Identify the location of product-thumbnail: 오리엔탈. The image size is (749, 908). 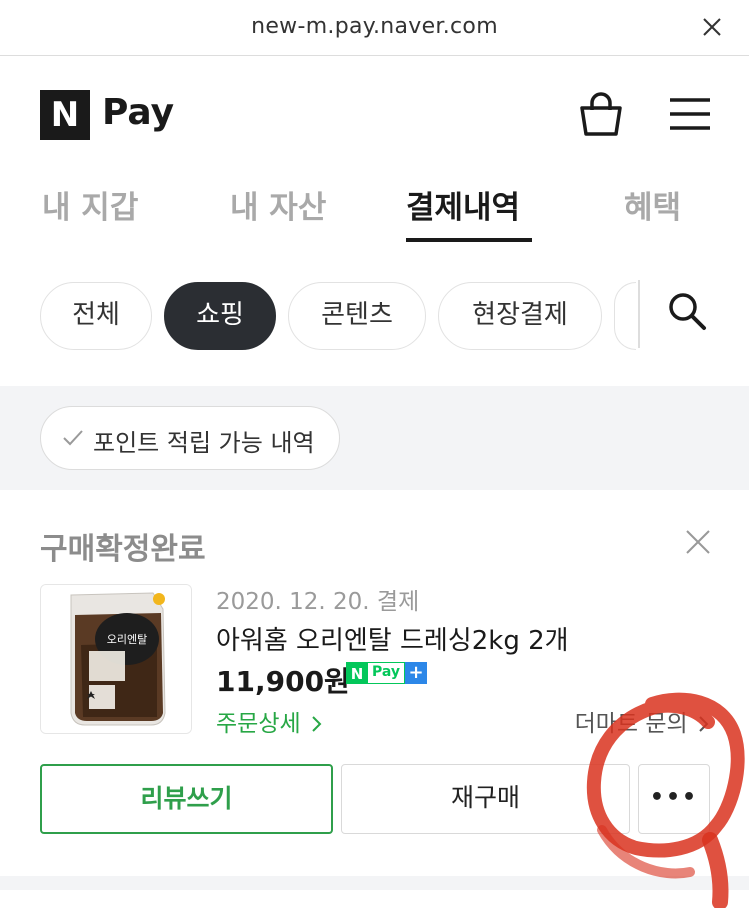
(116, 659).